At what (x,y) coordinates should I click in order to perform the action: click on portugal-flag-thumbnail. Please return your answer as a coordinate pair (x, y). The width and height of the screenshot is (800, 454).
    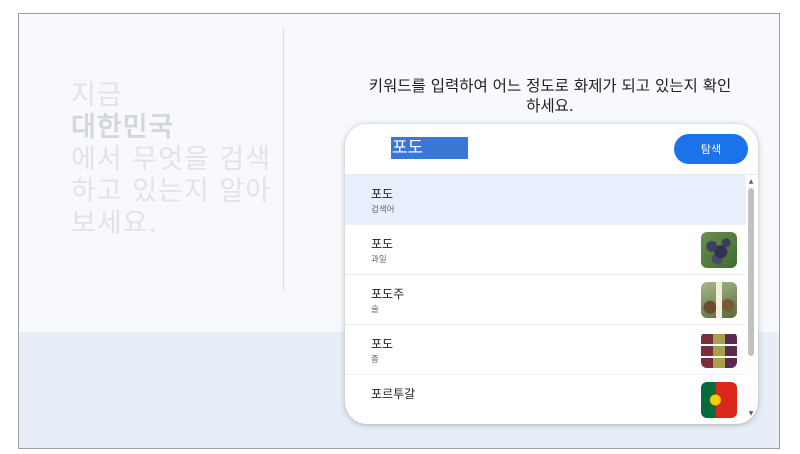
    Looking at the image, I should click on (719, 400).